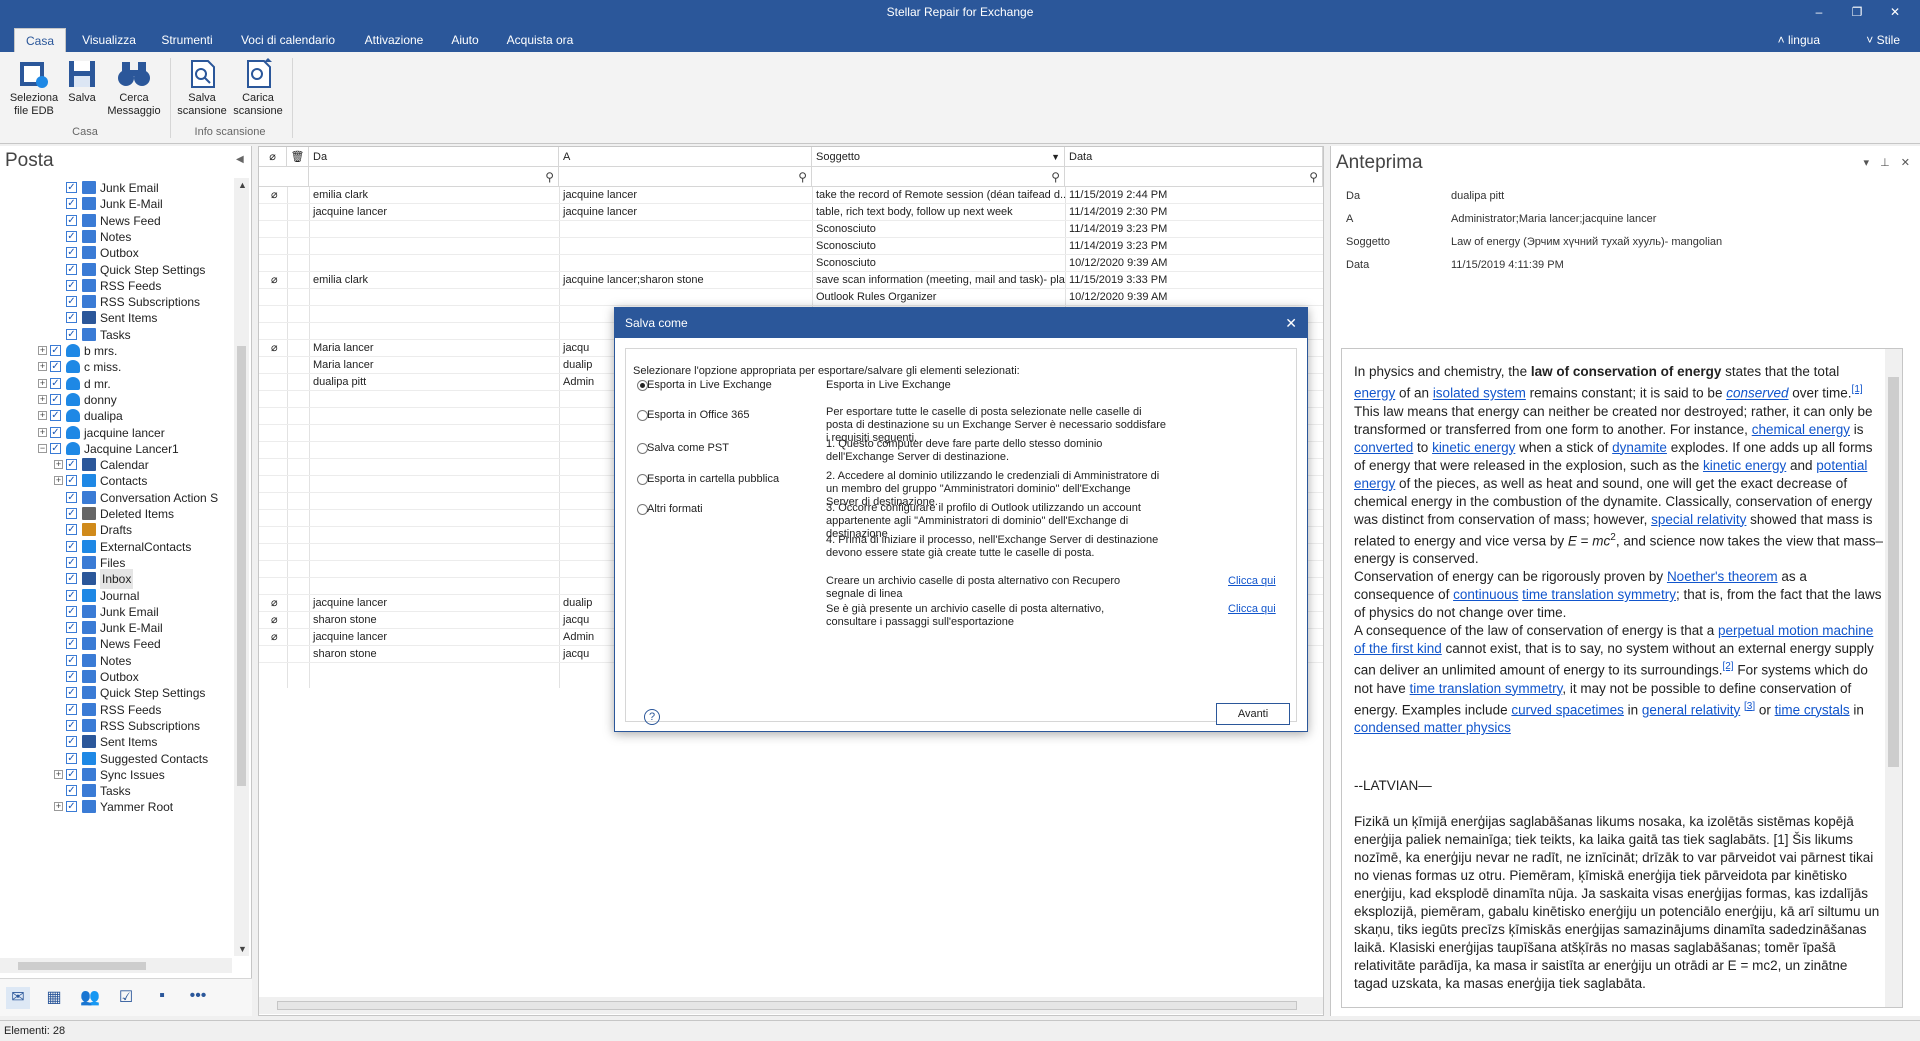 This screenshot has height=1041, width=1920. I want to click on subject-filter: ⚲, so click(938, 177).